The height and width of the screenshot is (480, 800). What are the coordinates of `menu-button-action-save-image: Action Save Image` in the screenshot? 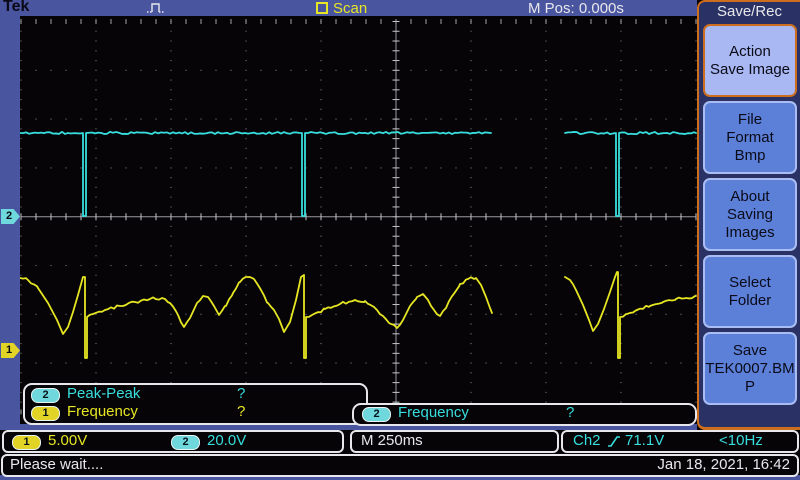 It's located at (750, 60).